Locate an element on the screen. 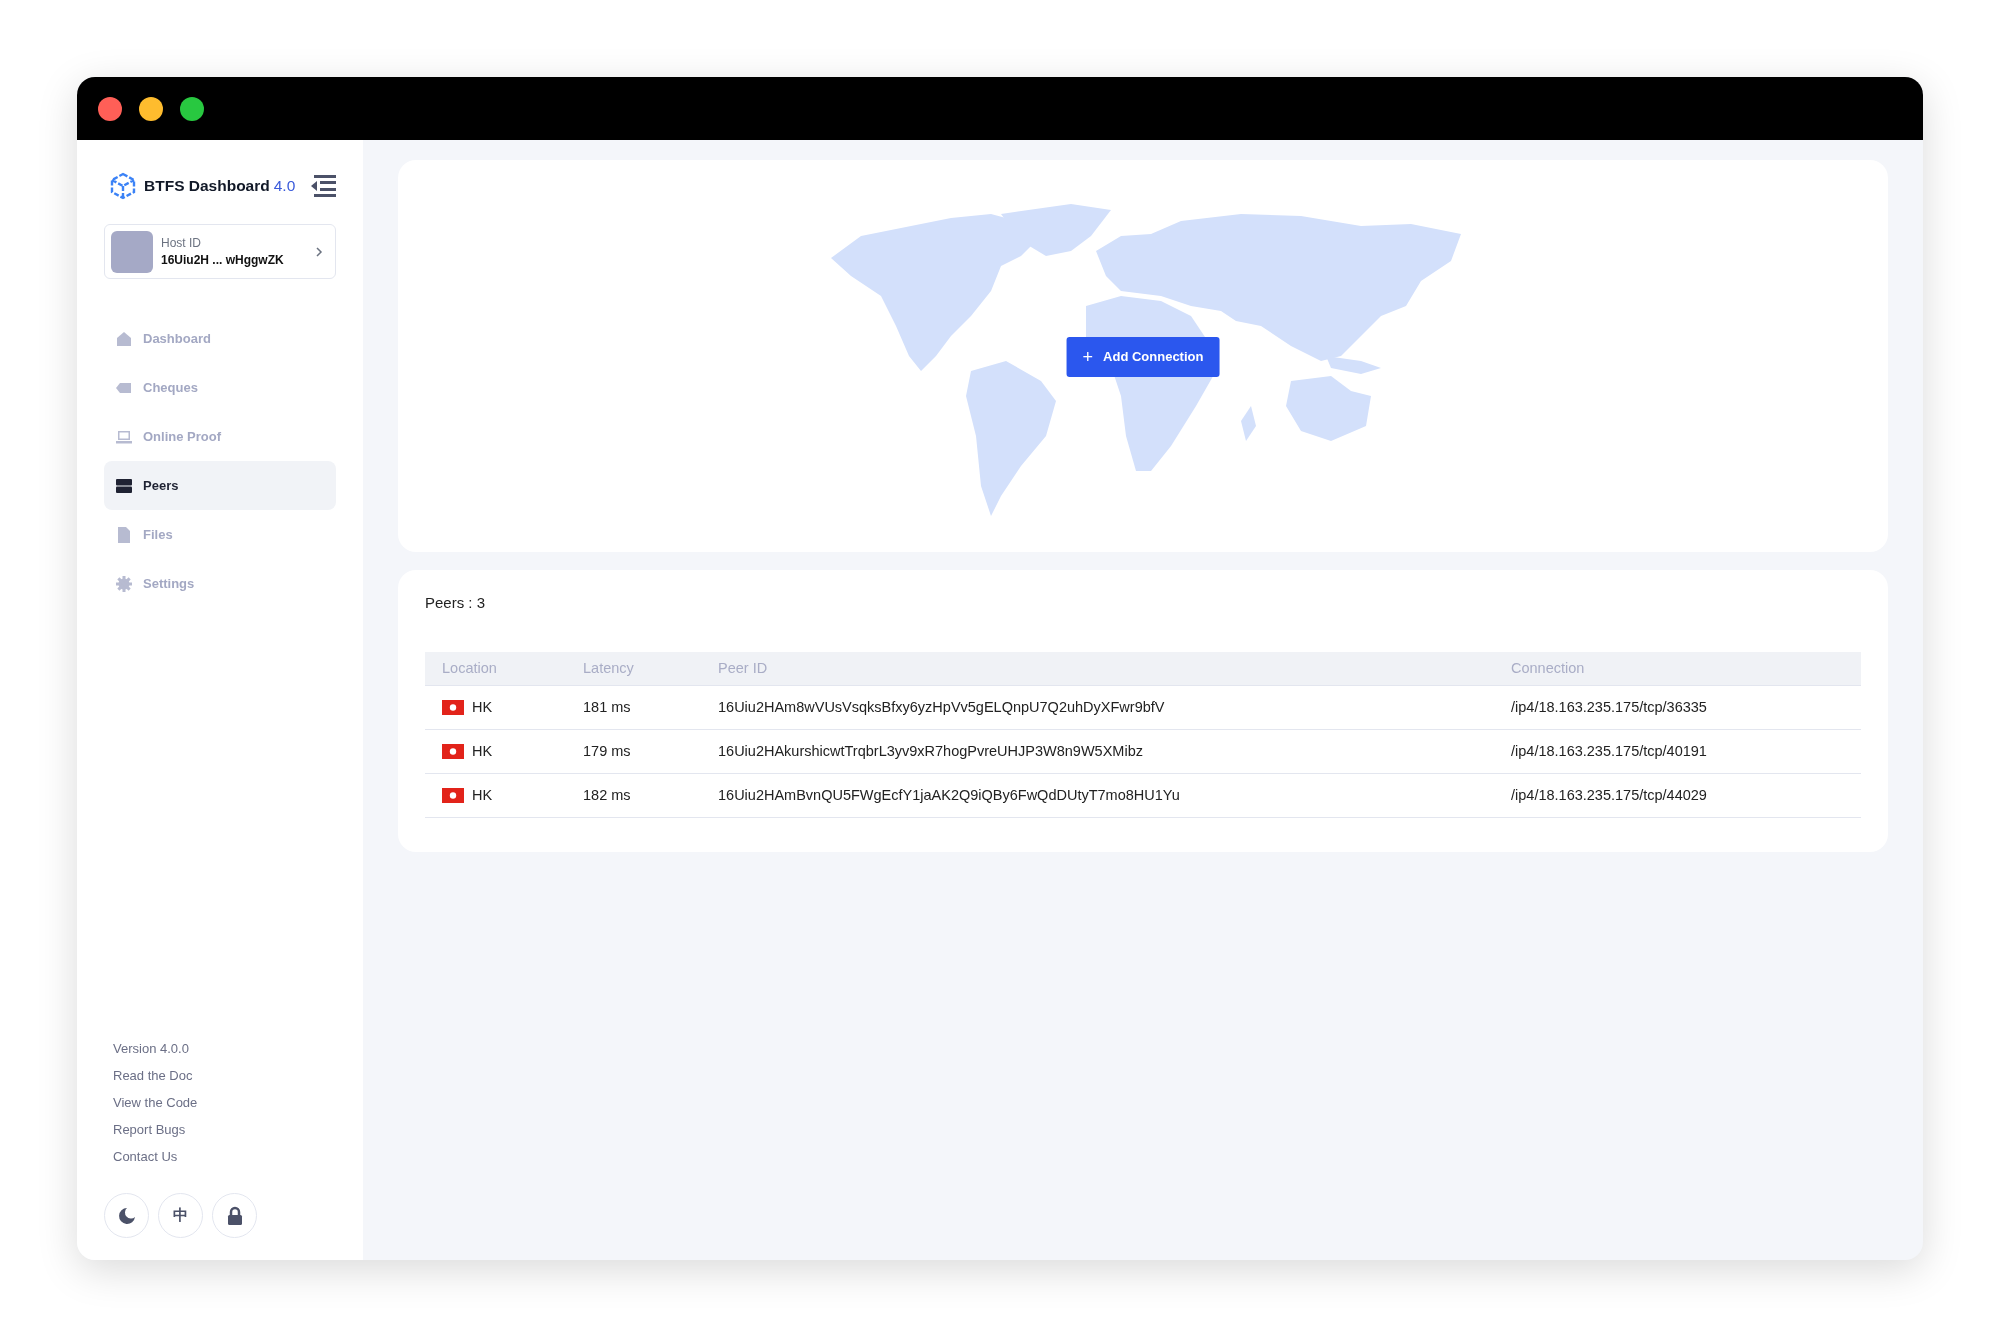 The height and width of the screenshot is (1337, 2000). column-header: Peer ID is located at coordinates (743, 668).